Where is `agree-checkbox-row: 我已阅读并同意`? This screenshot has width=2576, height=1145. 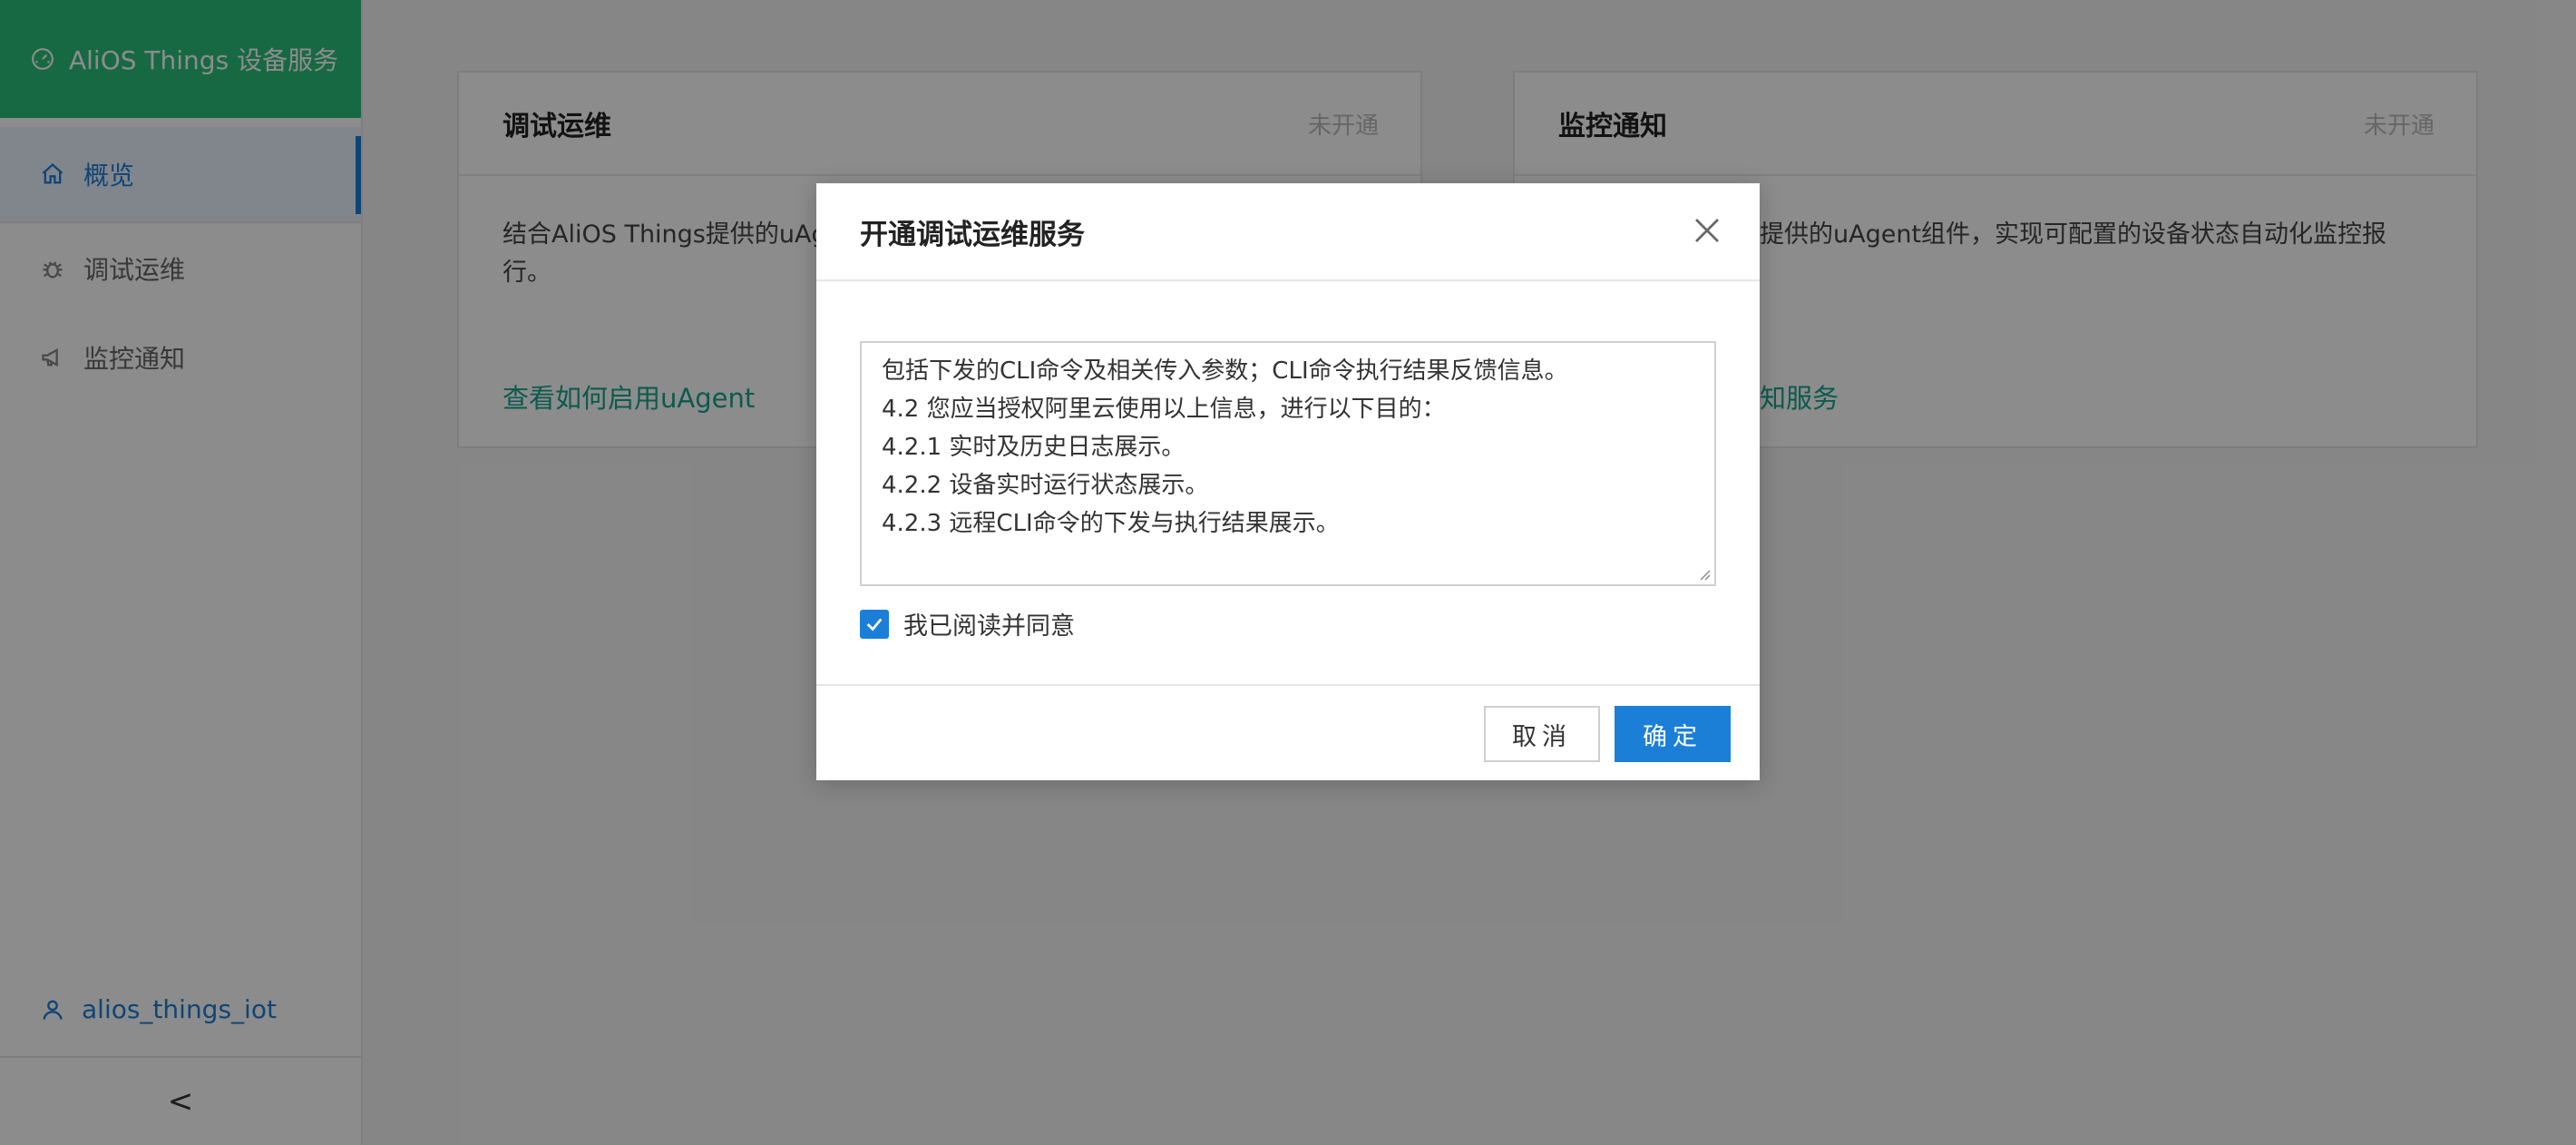
agree-checkbox-row: 我已阅读并同意 is located at coordinates (967, 623).